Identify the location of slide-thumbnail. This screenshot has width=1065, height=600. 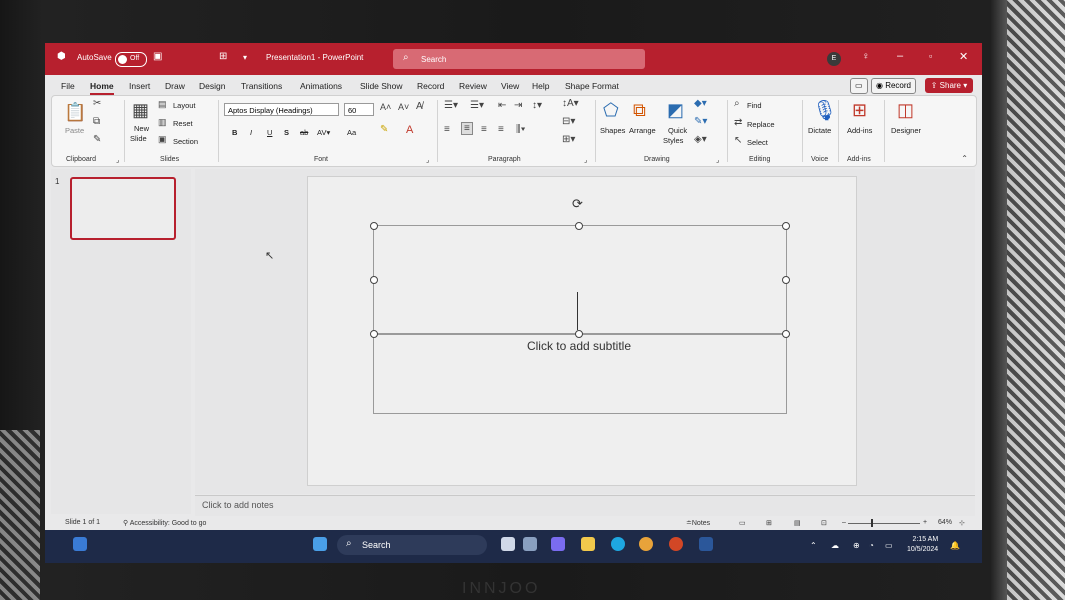
(123, 208).